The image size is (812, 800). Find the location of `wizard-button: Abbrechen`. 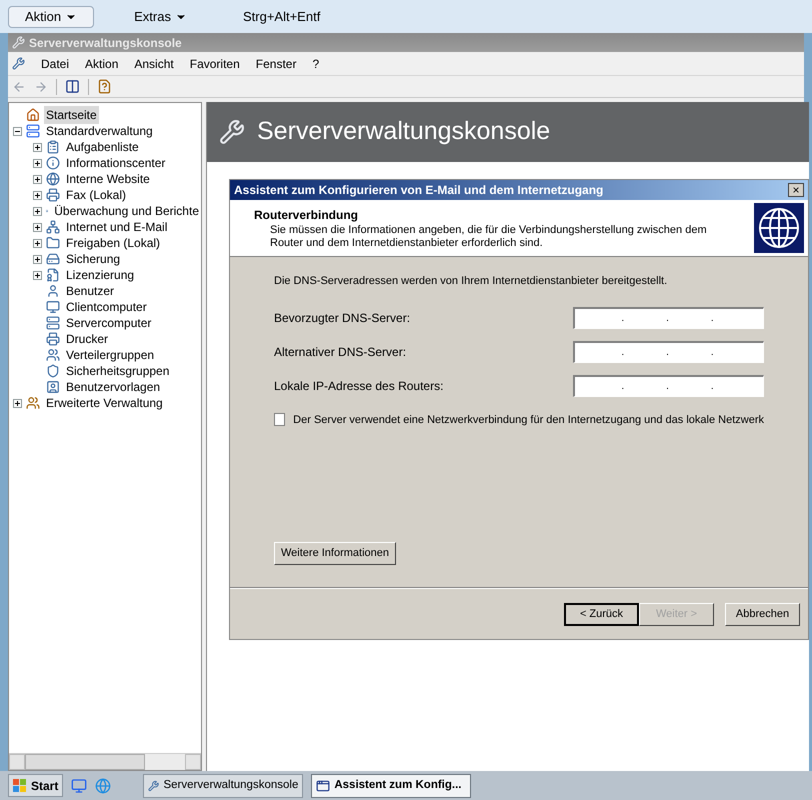

wizard-button: Abbrechen is located at coordinates (762, 614).